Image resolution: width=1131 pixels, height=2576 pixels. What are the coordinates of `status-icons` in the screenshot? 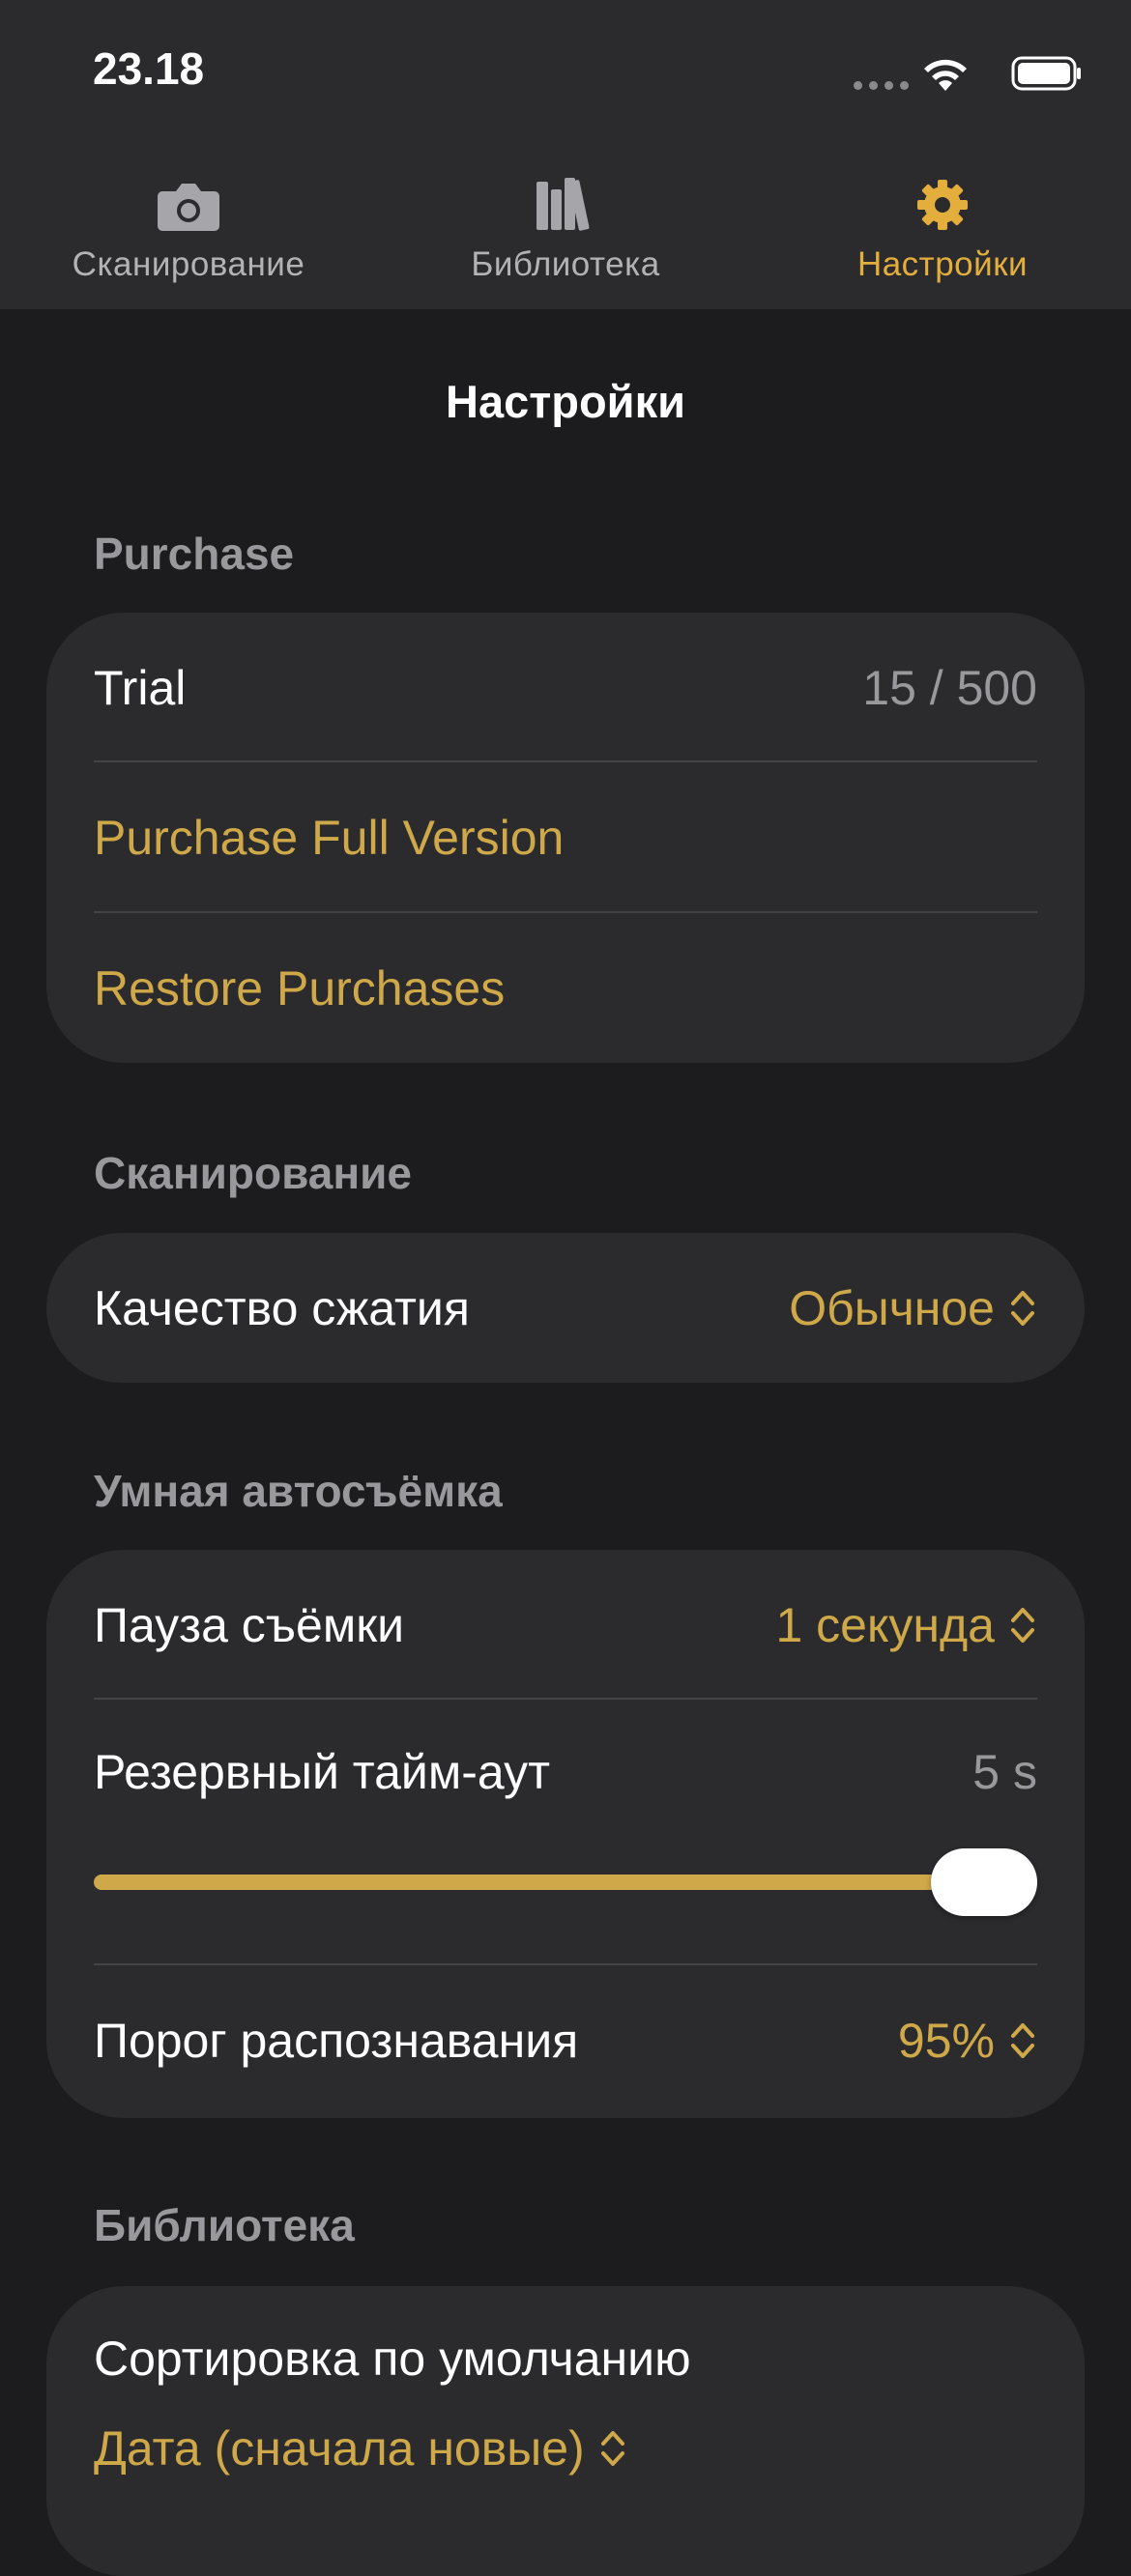 It's located at (938, 74).